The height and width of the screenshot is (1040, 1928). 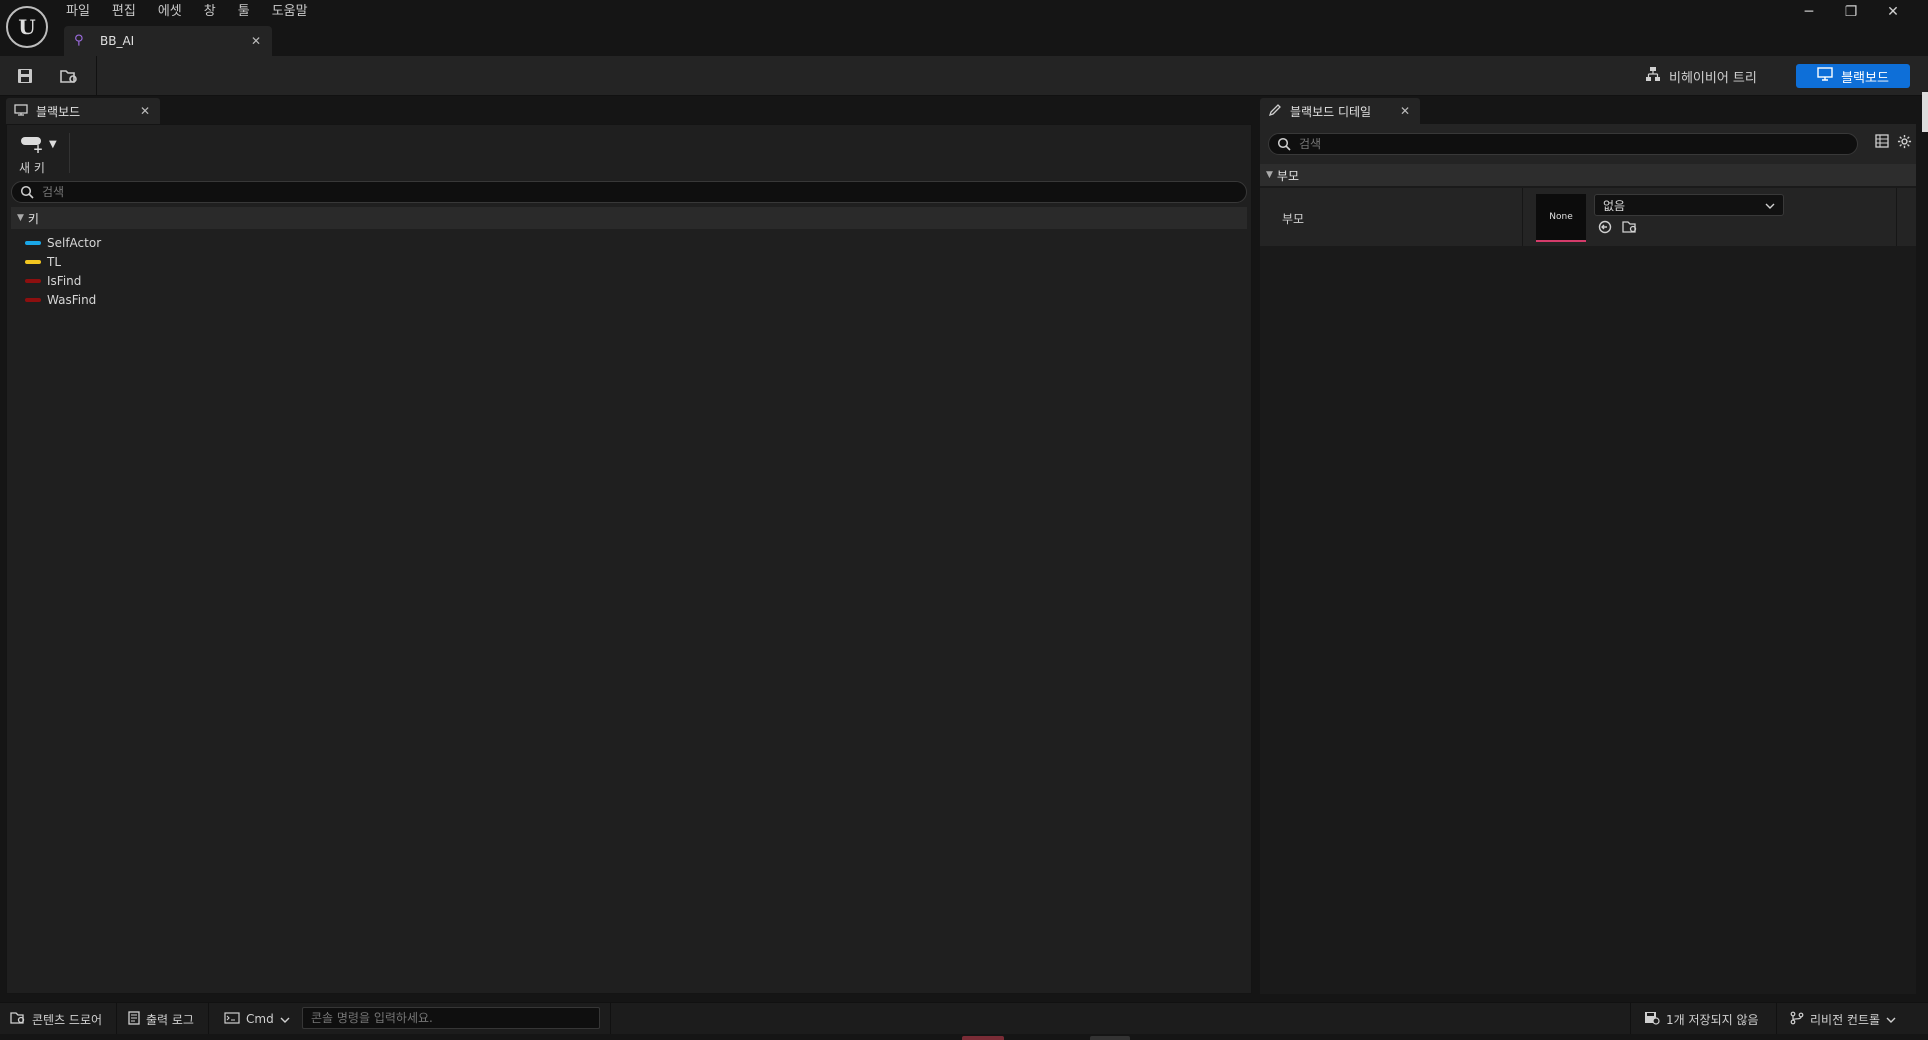 What do you see at coordinates (1588, 111) in the screenshot?
I see `right-panel-tabstrip: 블랙보드 디테일 ✕` at bounding box center [1588, 111].